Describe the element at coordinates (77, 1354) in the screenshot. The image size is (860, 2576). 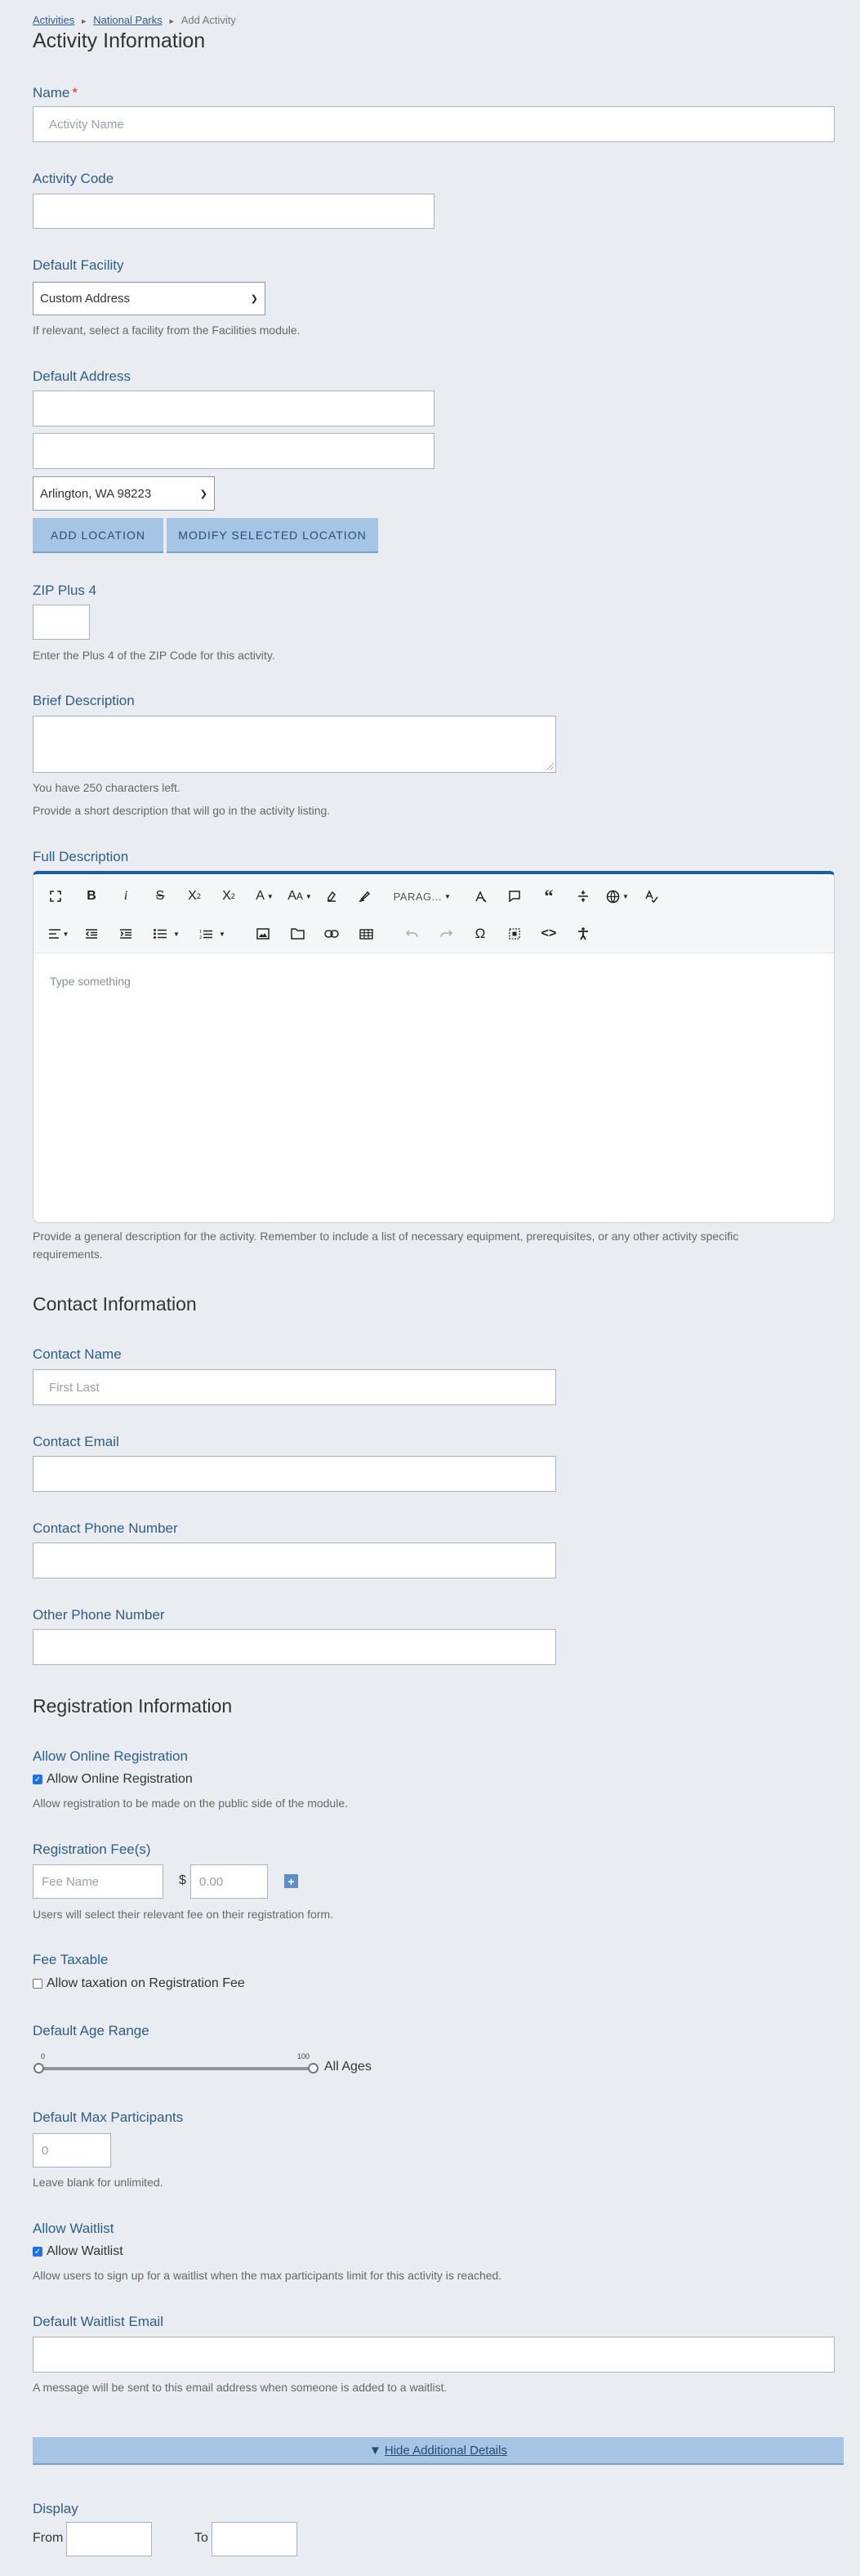
I see `contact-name-label: Contact Name` at that location.